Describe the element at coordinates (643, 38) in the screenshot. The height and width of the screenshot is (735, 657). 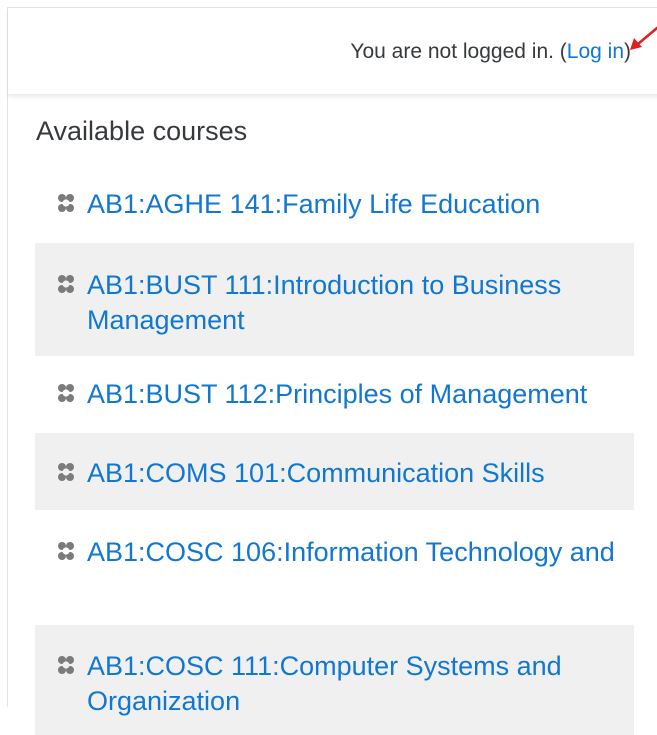
I see `red-arrow-icon` at that location.